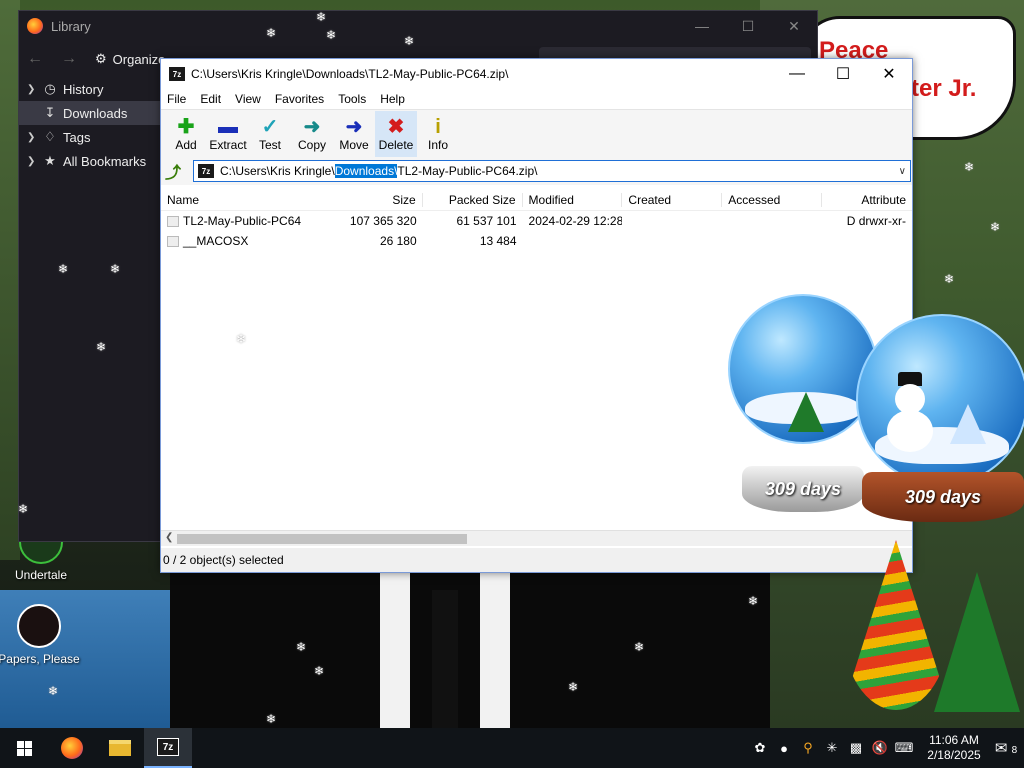  Describe the element at coordinates (50, 112) in the screenshot. I see `download-icon: ↧` at that location.